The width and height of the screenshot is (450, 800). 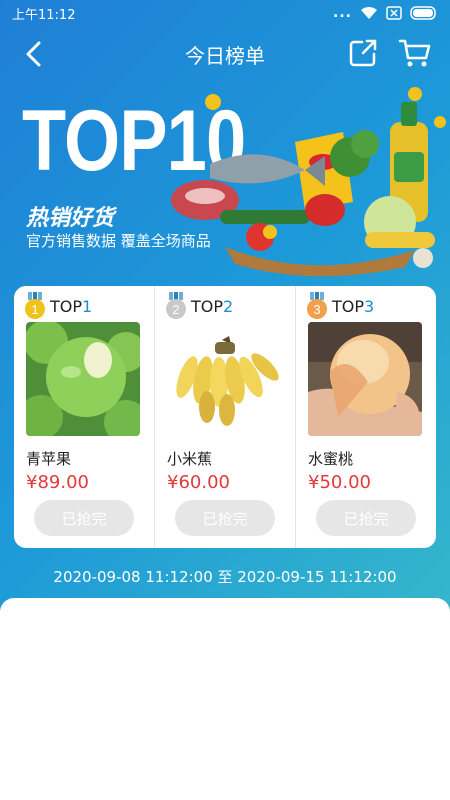 I want to click on rank-label: 3 TOP3, so click(x=340, y=306).